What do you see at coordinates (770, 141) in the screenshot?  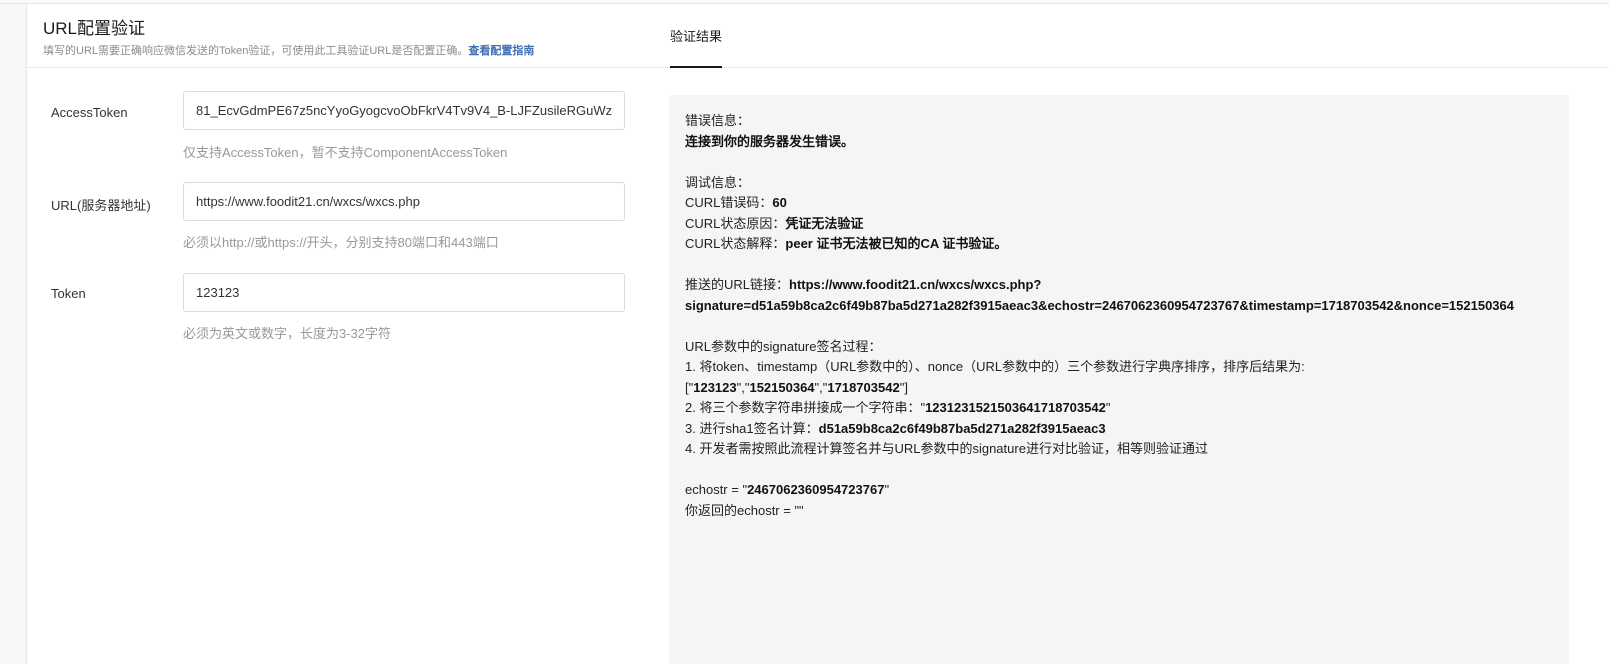 I see `error-value: 连接到你的服务器发生错误。` at bounding box center [770, 141].